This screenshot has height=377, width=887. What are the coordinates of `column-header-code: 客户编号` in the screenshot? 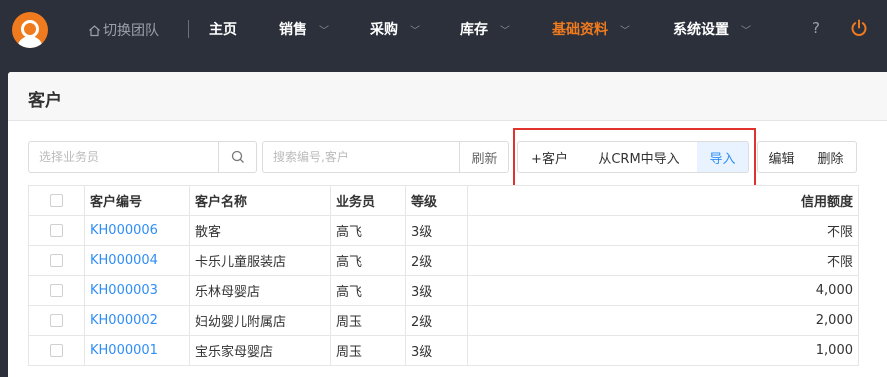 It's located at (137, 200).